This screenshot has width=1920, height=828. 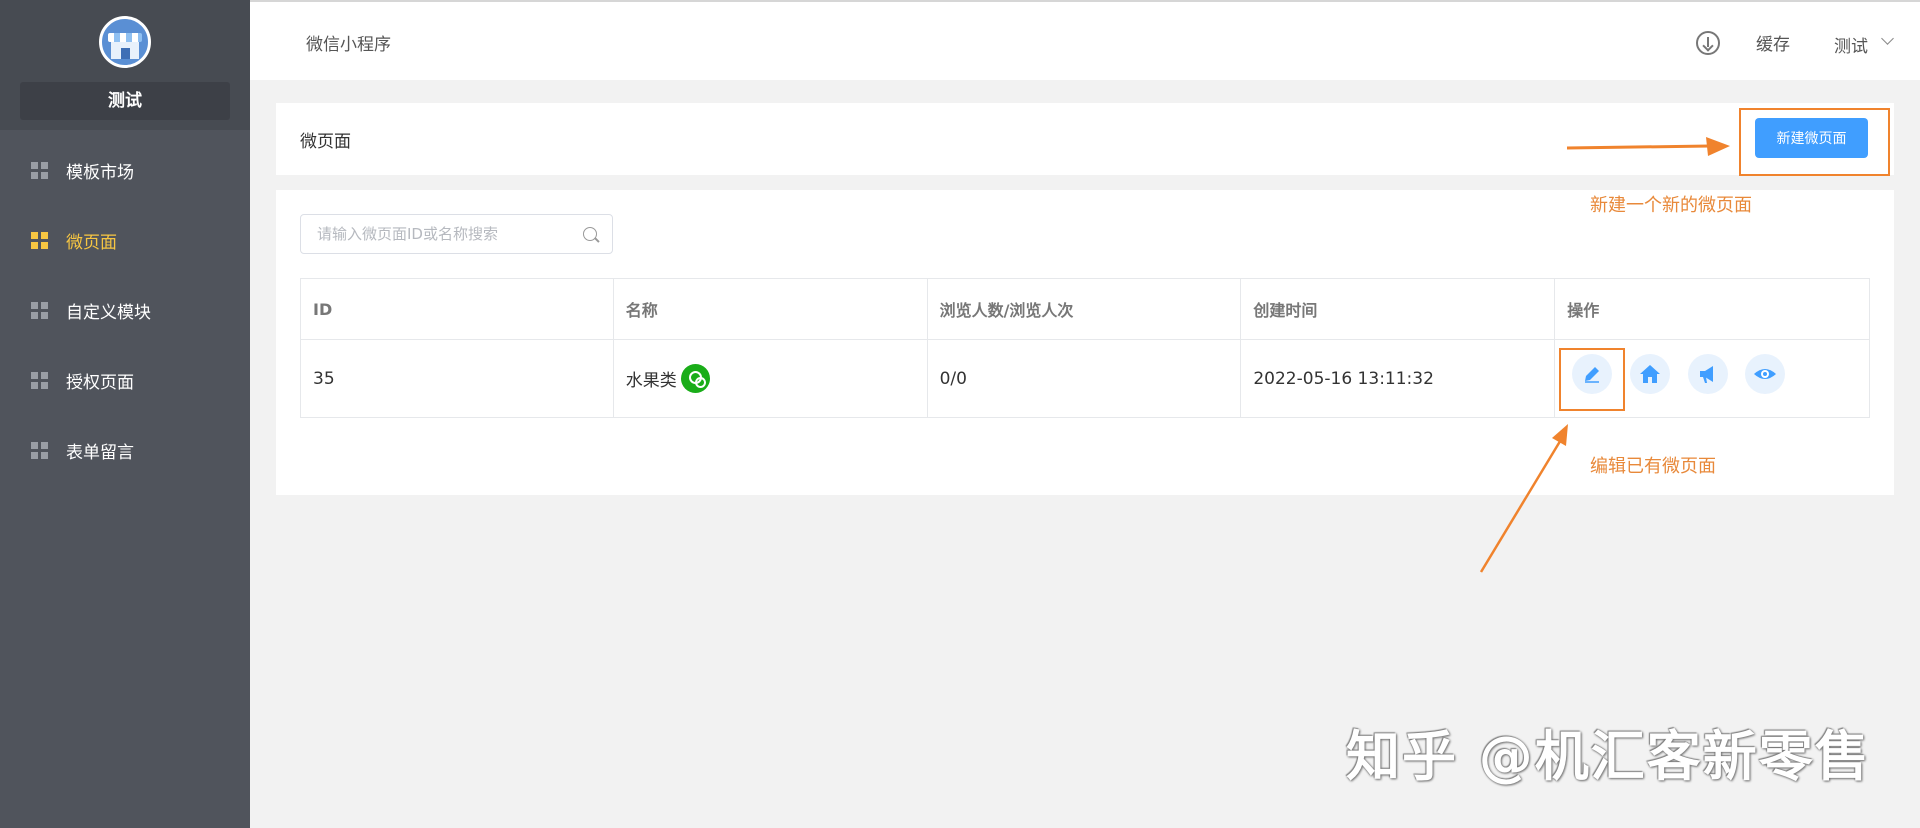 I want to click on column-header-views: 浏览人数/浏览人次, so click(x=1084, y=309).